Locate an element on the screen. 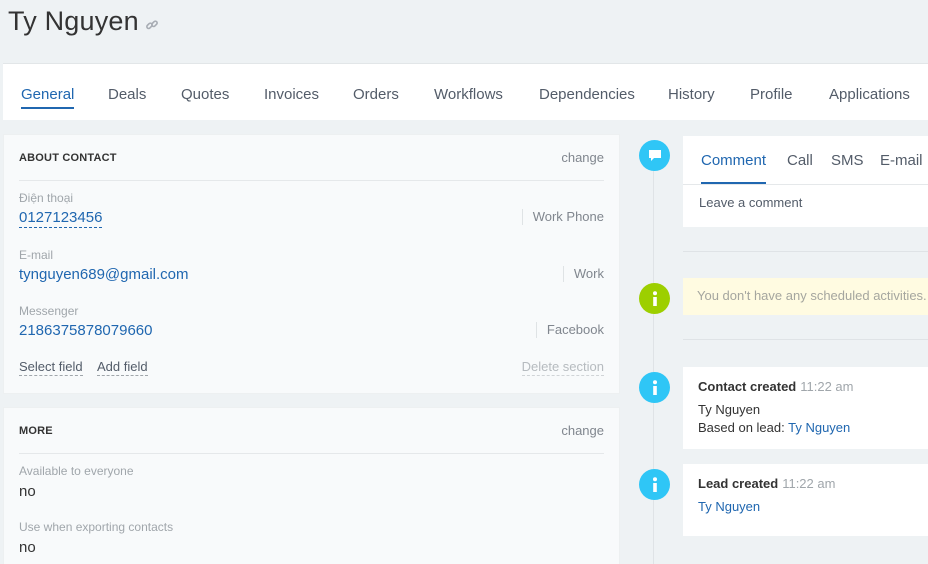 The width and height of the screenshot is (928, 564). tab-profile: Profile is located at coordinates (771, 94).